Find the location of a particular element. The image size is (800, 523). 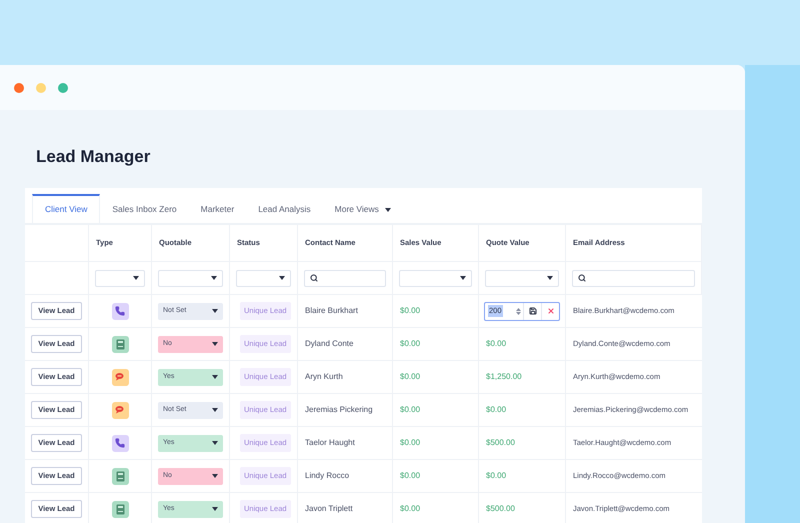

contact-name: Lindy Rocco is located at coordinates (327, 476).